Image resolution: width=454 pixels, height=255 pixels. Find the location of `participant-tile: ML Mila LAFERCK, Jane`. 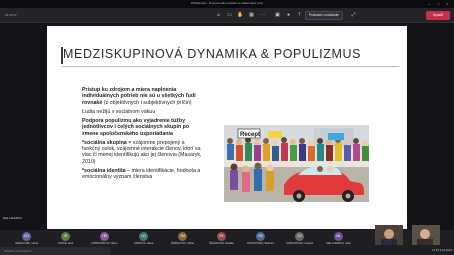

participant-tile: ML Mila LAFERCK, Jane is located at coordinates (338, 239).